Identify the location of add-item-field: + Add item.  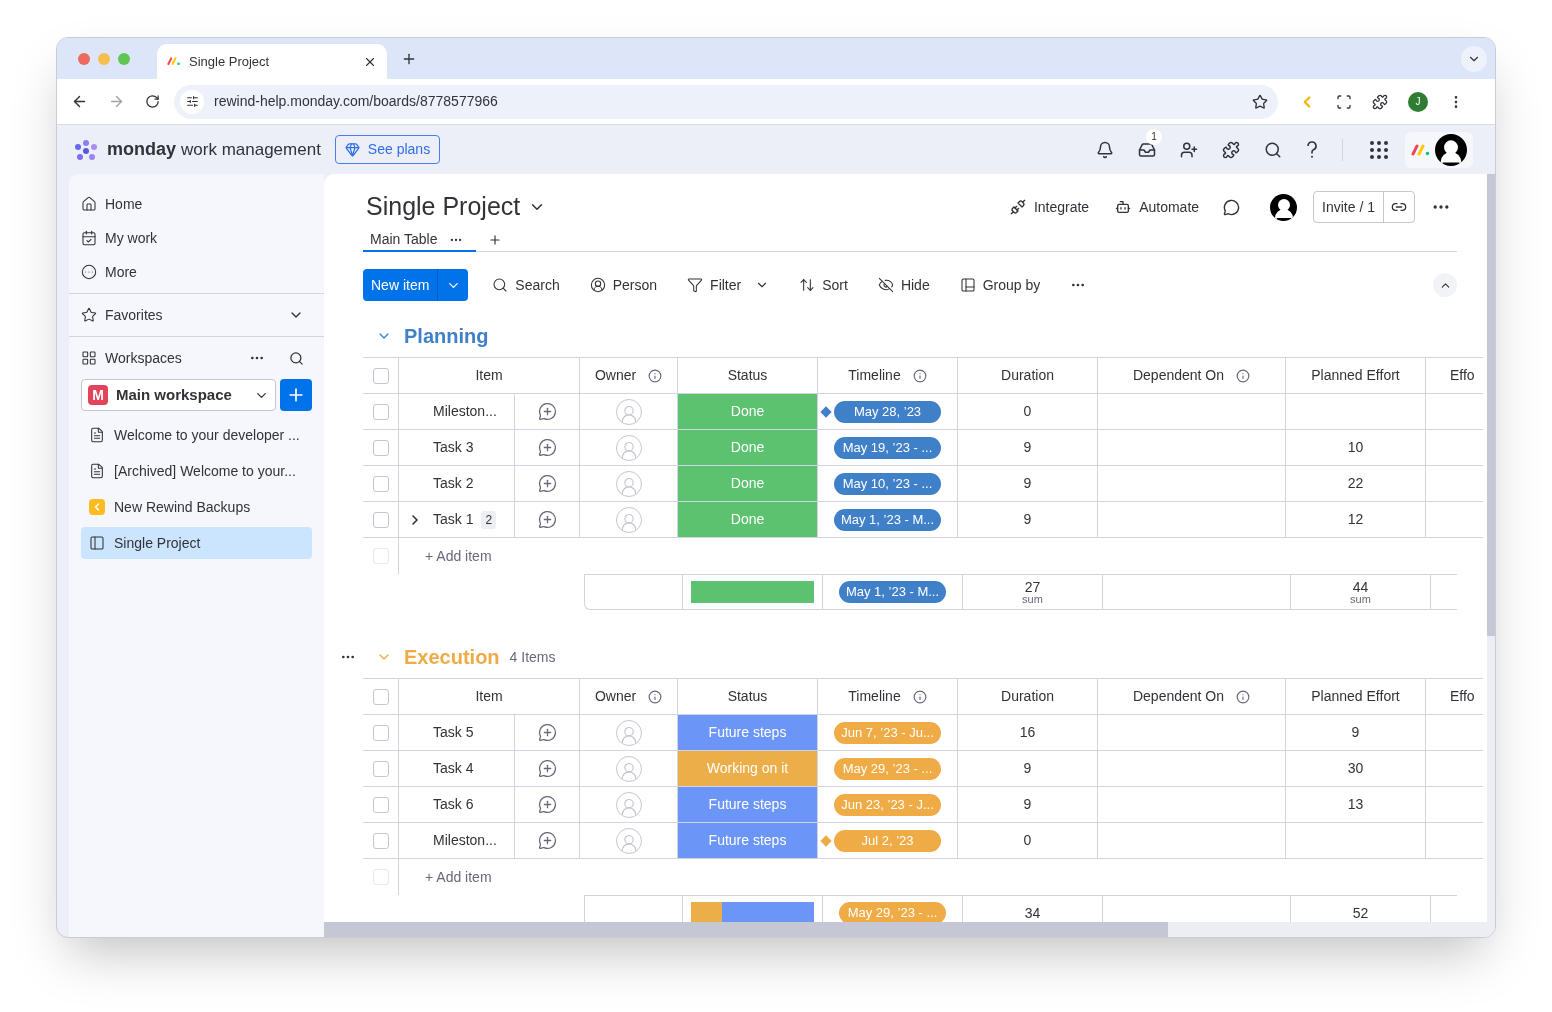
(458, 877).